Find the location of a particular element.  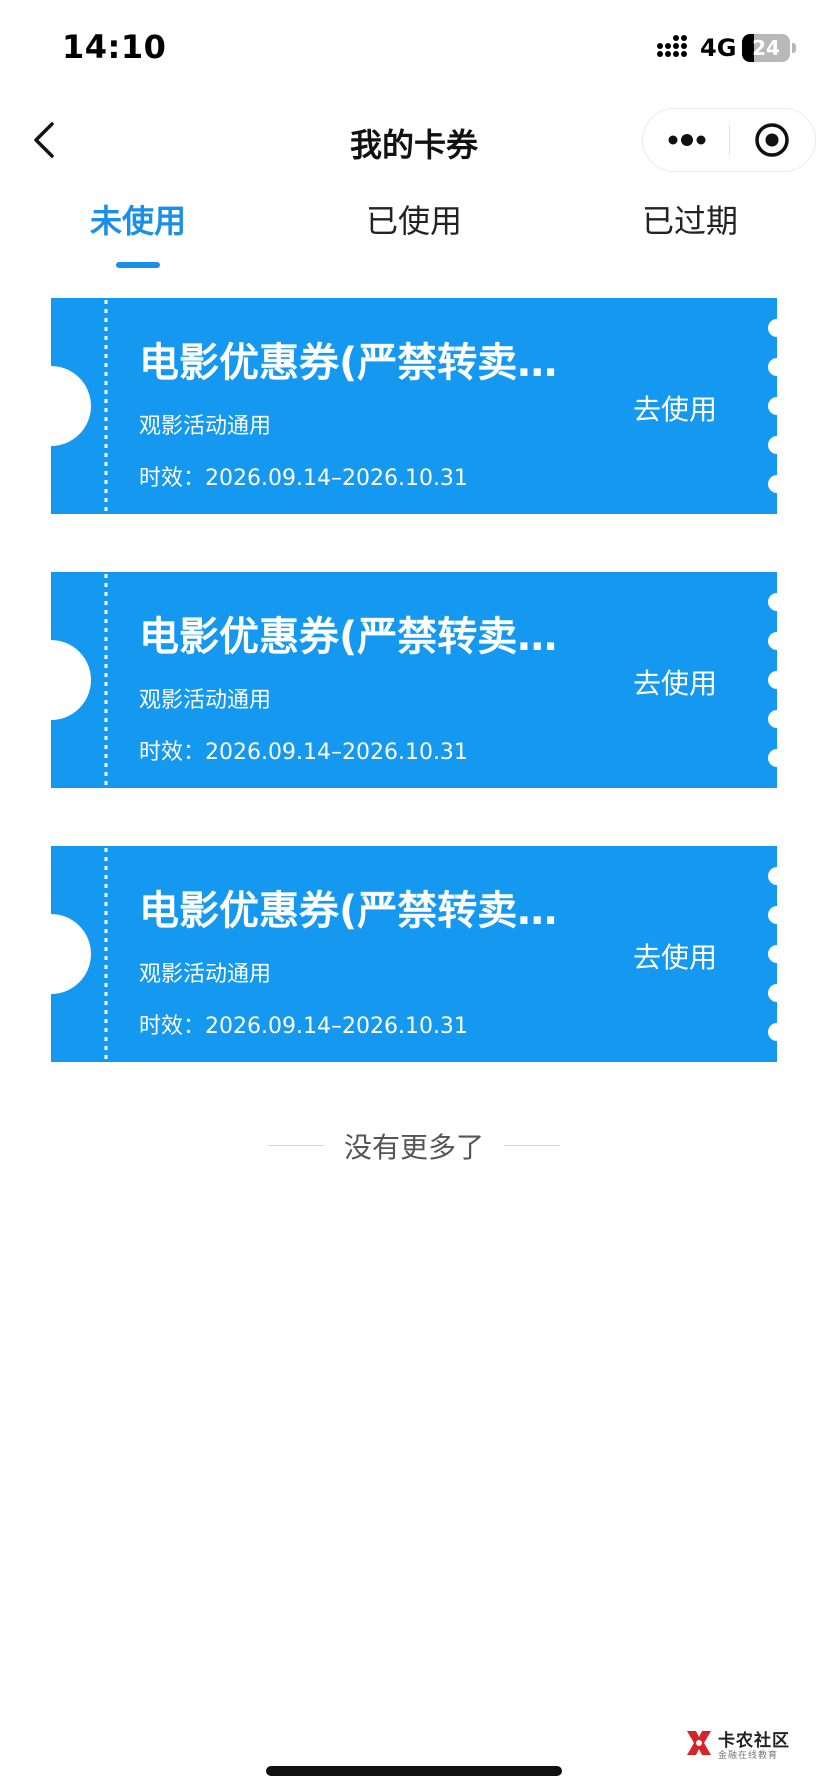

network-label: 4G is located at coordinates (718, 48).